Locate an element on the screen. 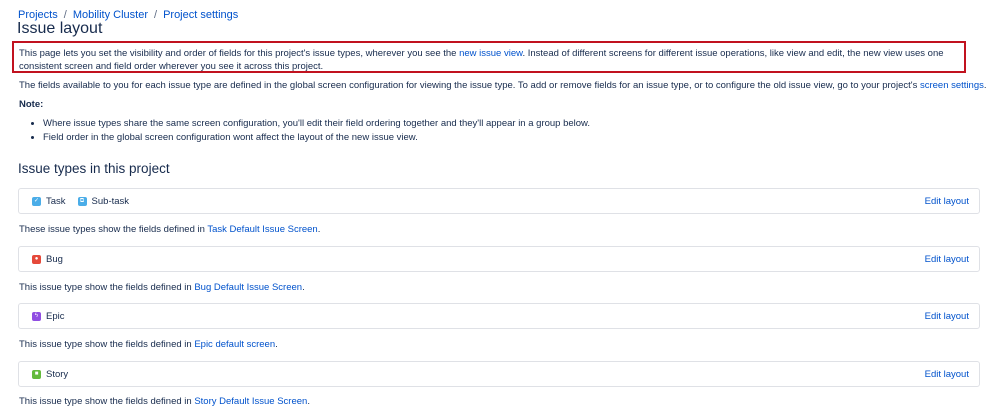  section-title: Issue types in this project is located at coordinates (94, 168).